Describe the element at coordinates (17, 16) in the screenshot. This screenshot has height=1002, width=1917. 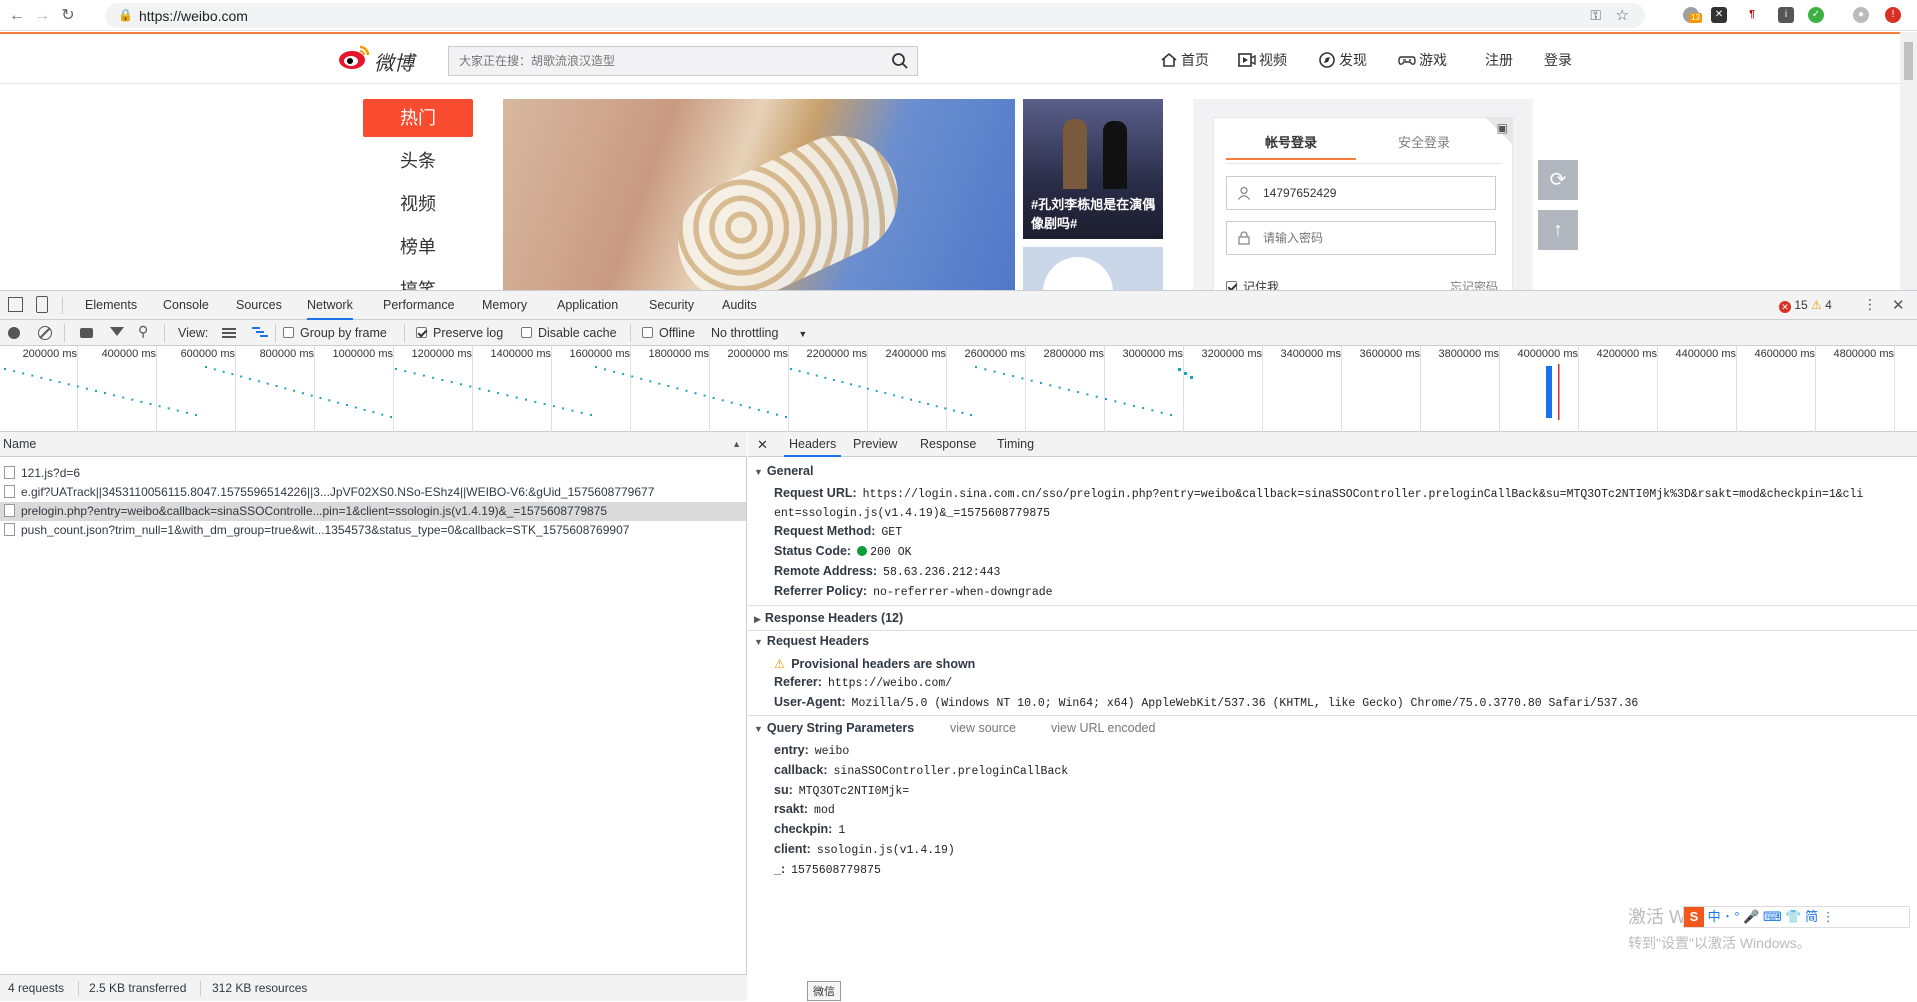
I see `back-icon: ←` at that location.